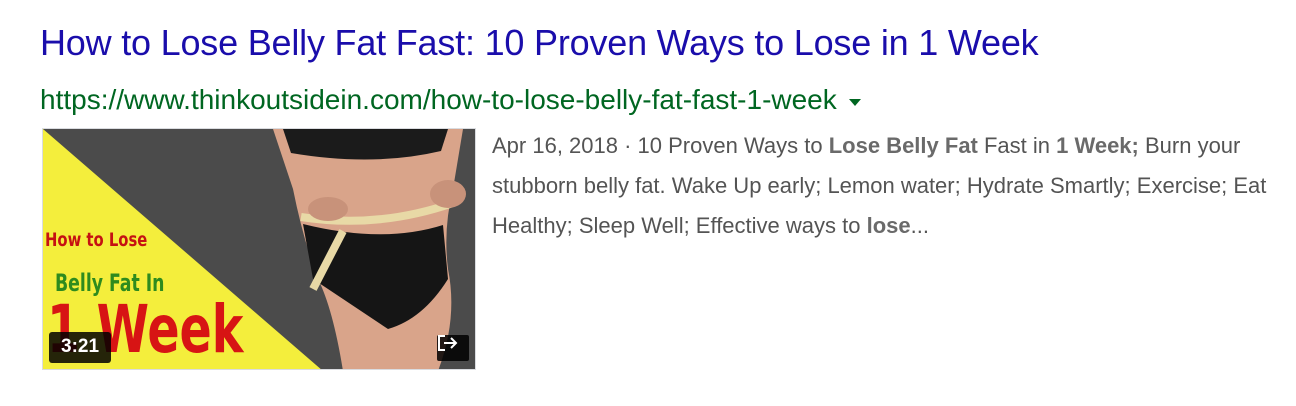 This screenshot has height=406, width=1296. What do you see at coordinates (1017, 145) in the screenshot?
I see `snippet-text: Fast in` at bounding box center [1017, 145].